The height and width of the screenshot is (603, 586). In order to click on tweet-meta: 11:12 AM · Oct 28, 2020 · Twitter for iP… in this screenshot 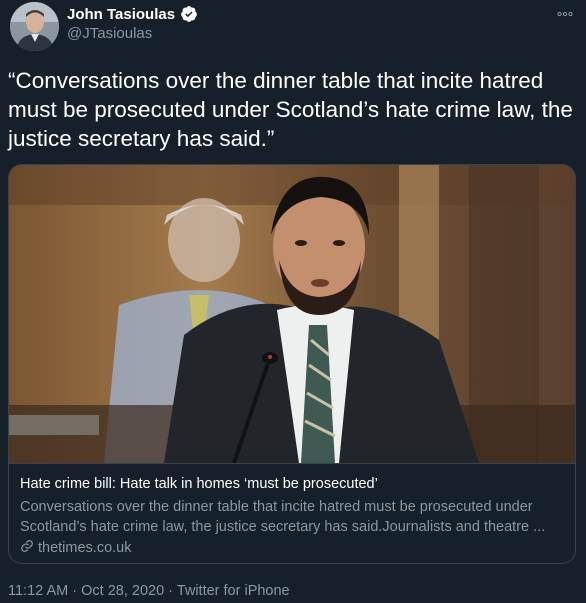, I will do `click(149, 591)`.